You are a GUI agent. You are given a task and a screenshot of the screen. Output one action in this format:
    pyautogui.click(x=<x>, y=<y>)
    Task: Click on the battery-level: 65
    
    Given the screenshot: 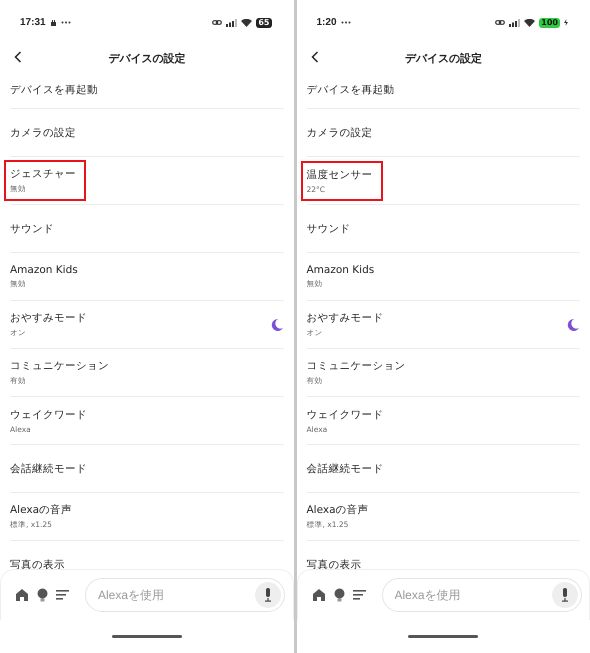 What is the action you would take?
    pyautogui.click(x=264, y=23)
    